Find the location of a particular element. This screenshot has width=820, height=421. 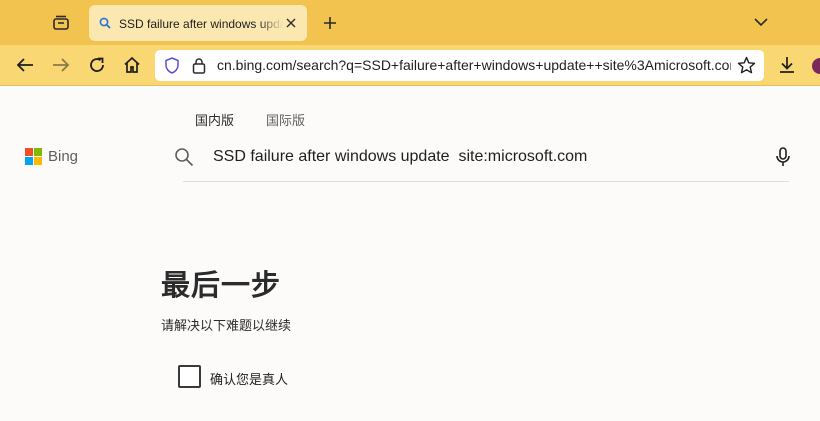

lock-icon is located at coordinates (199, 65).